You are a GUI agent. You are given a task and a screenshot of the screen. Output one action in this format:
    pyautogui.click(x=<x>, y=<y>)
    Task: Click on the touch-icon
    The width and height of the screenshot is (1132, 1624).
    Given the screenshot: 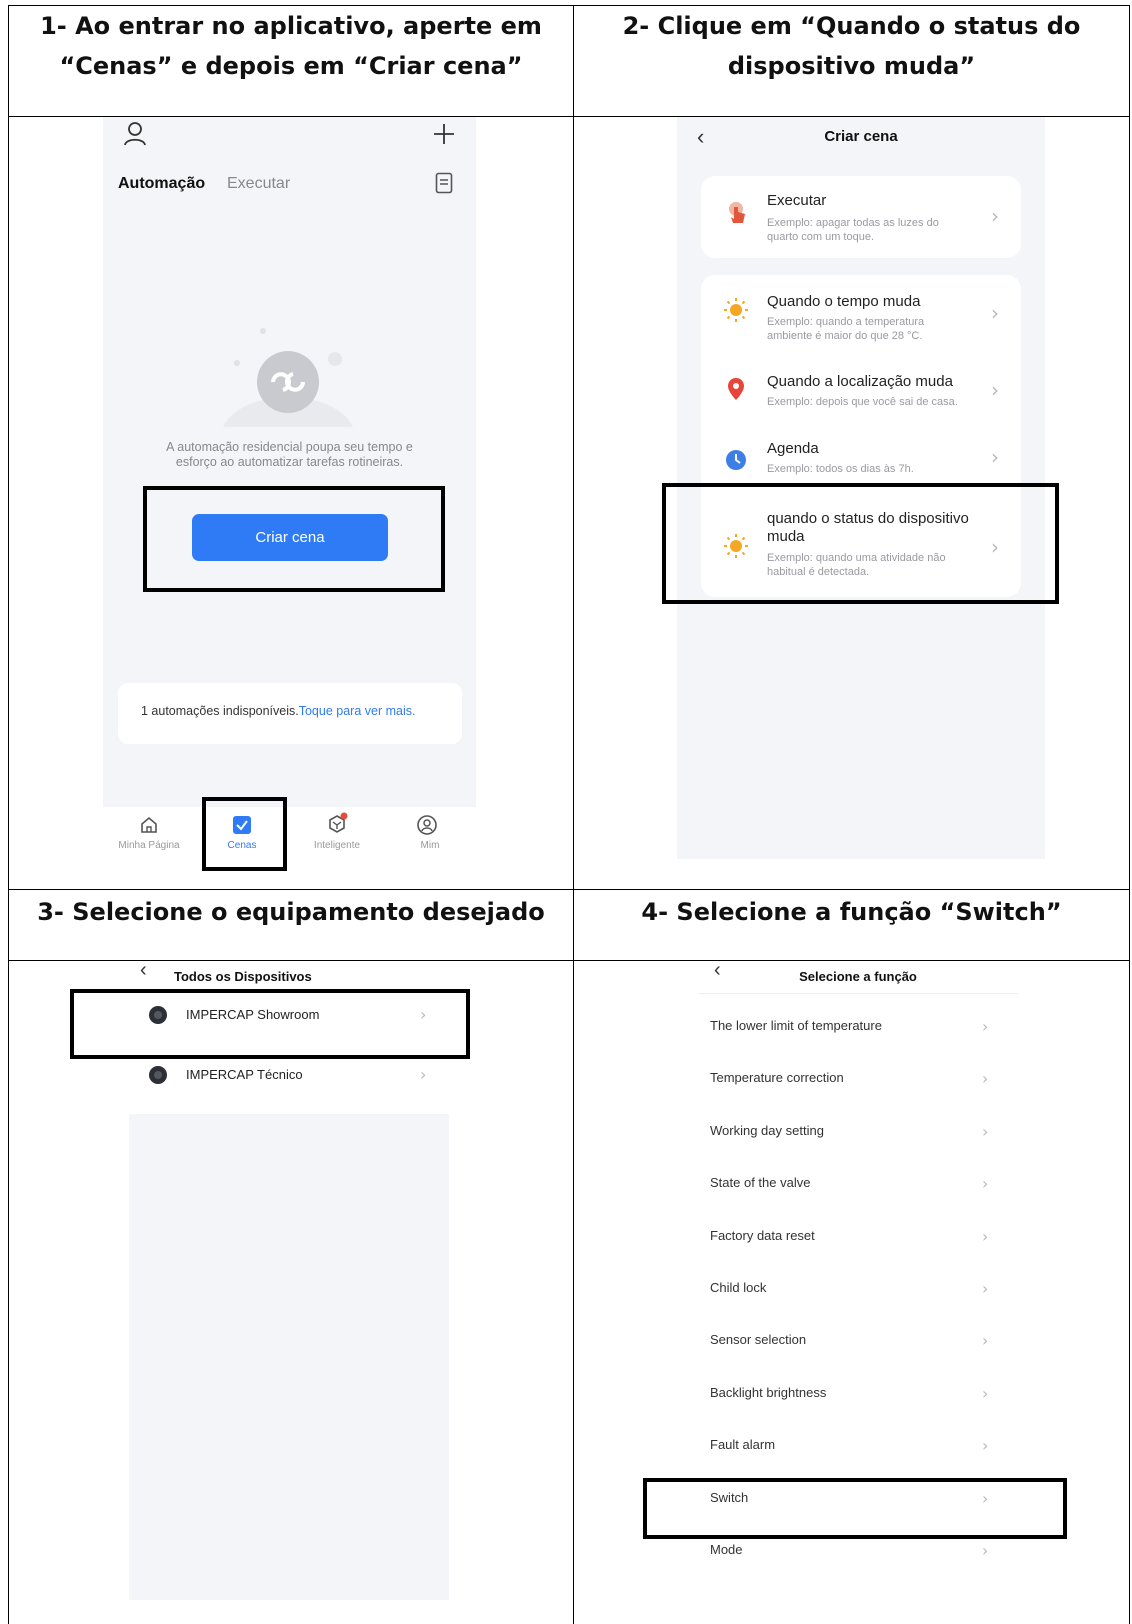 What is the action you would take?
    pyautogui.click(x=737, y=212)
    